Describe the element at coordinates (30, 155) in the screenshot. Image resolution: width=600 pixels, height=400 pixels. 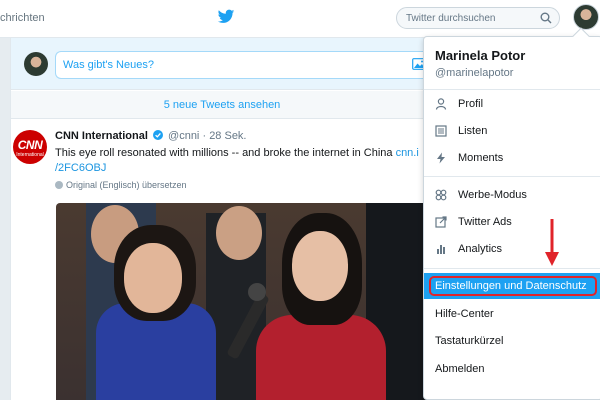
I see `cnn-logo-sub: International` at that location.